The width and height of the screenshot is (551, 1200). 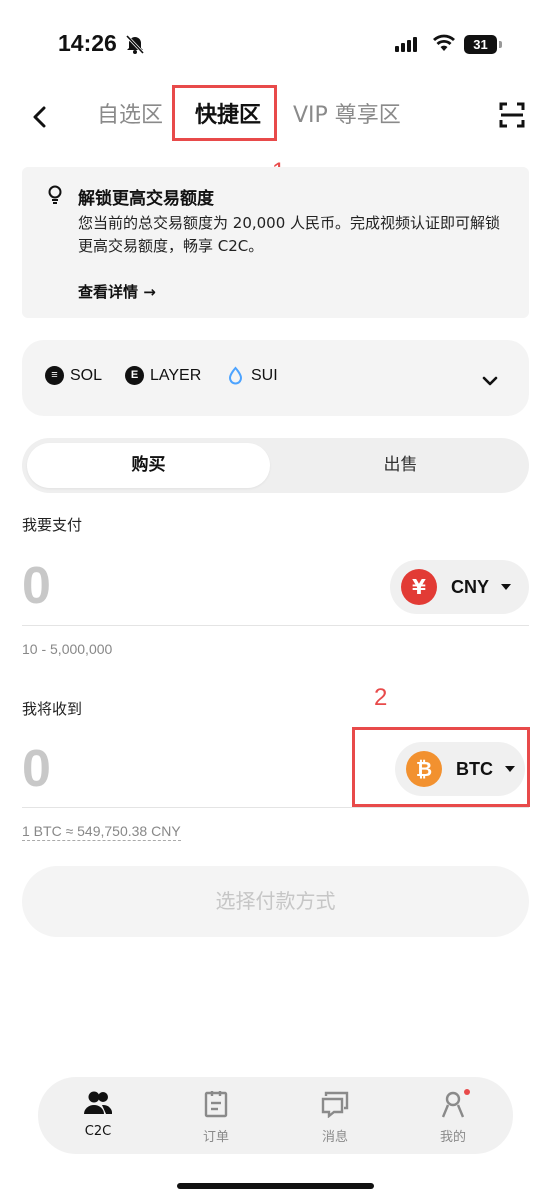 What do you see at coordinates (334, 1137) in the screenshot?
I see `nav-label: 消息` at bounding box center [334, 1137].